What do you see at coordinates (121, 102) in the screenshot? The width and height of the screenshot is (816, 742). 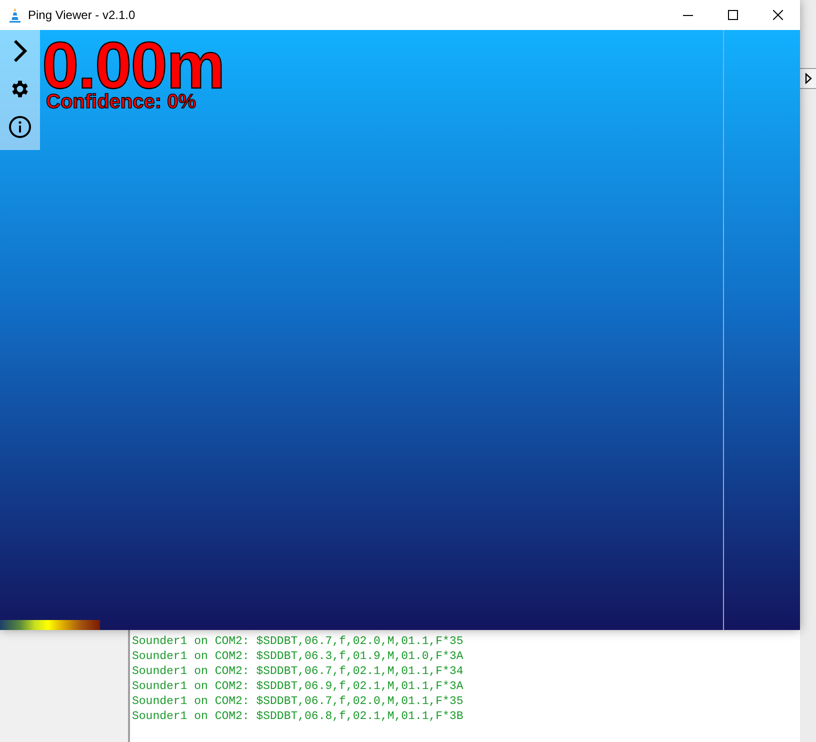 I see `confidence-reading: Confidence: 0%` at bounding box center [121, 102].